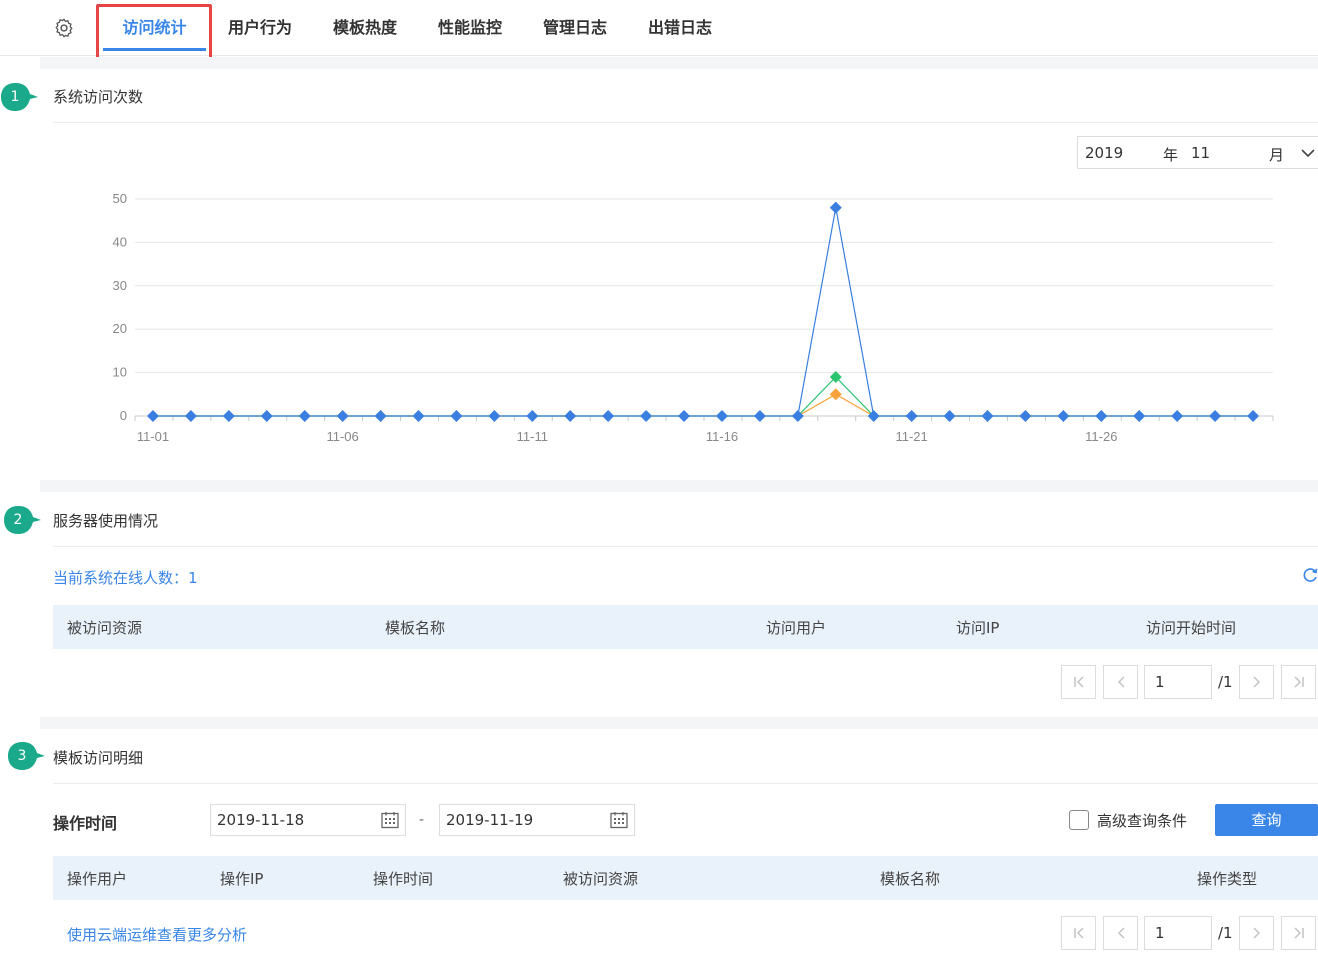 This screenshot has width=1318, height=973. What do you see at coordinates (685, 878) in the screenshot?
I see `detail-table-header: 操作用户 操作IP 操作时间 被访问资源 模板名称 操作类型` at bounding box center [685, 878].